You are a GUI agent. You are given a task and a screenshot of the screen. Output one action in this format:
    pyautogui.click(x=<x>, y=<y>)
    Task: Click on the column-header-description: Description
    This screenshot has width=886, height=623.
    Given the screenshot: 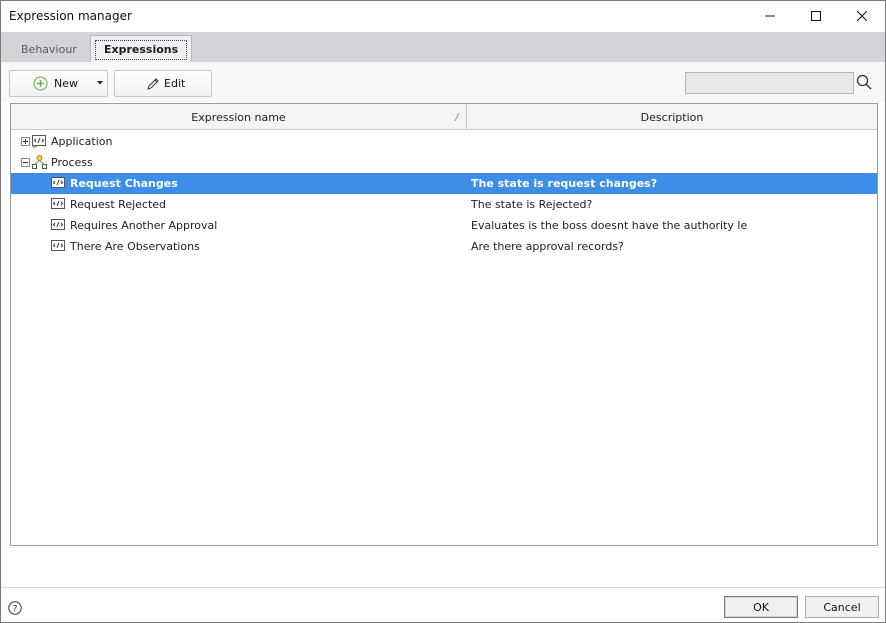 What is the action you would take?
    pyautogui.click(x=672, y=117)
    